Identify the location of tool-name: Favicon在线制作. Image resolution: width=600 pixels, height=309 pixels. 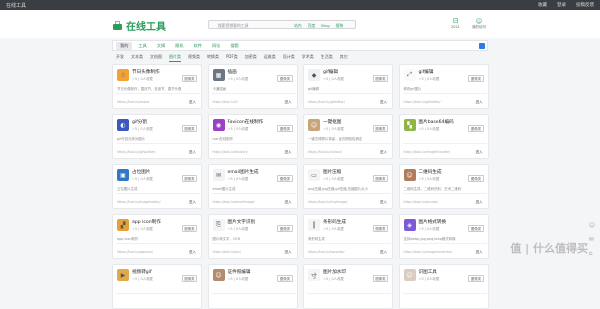
(246, 122).